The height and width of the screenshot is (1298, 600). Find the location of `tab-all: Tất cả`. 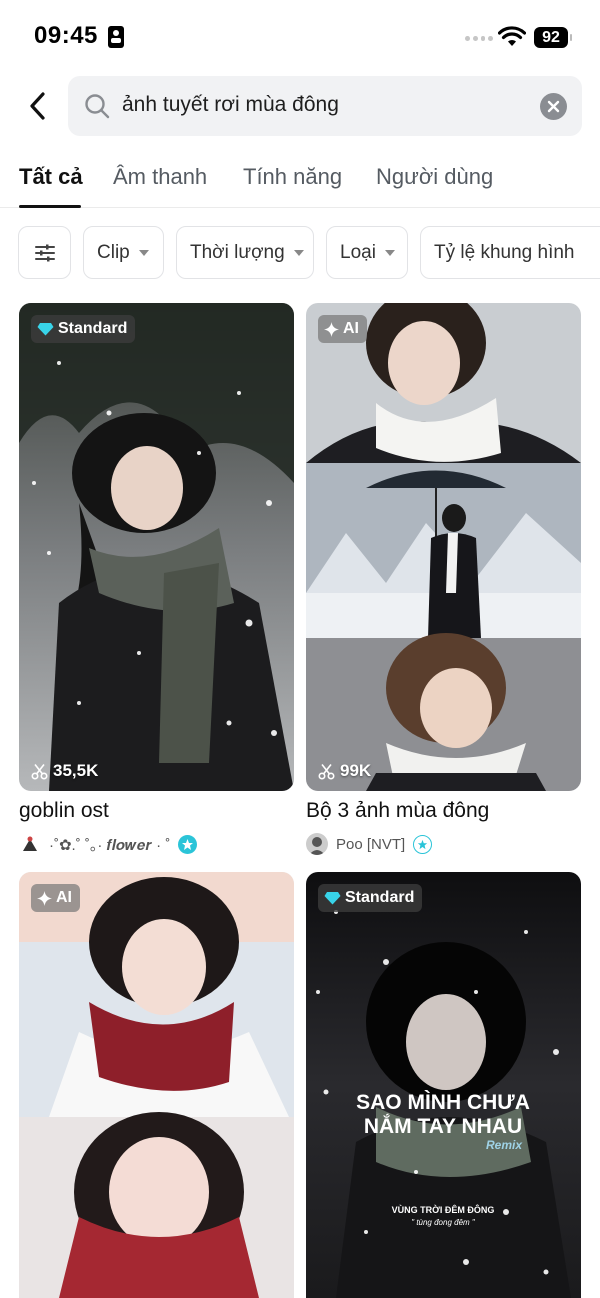

tab-all: Tất cả is located at coordinates (51, 177).